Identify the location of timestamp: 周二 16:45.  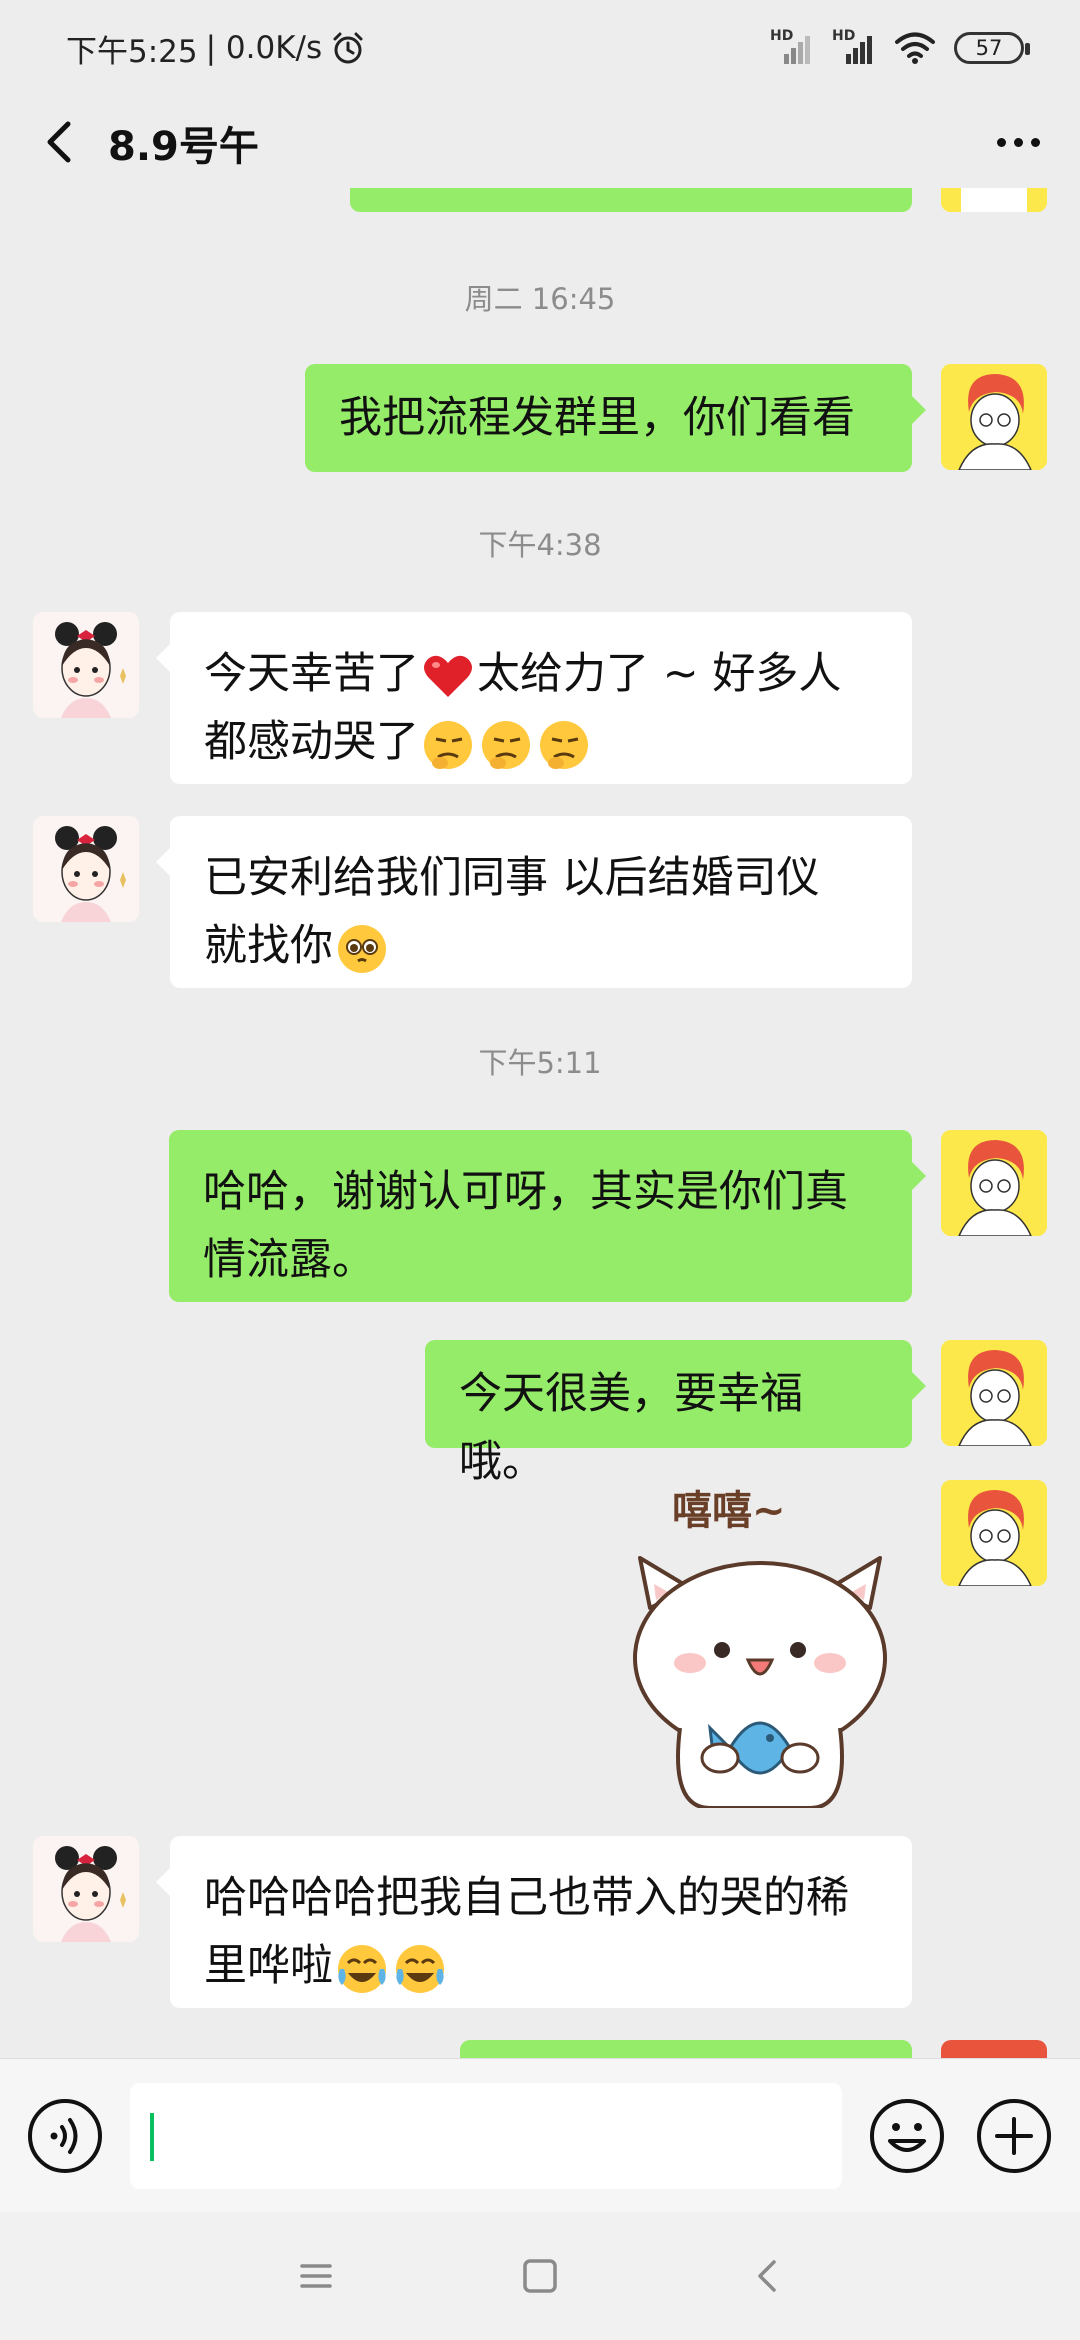
(540, 299).